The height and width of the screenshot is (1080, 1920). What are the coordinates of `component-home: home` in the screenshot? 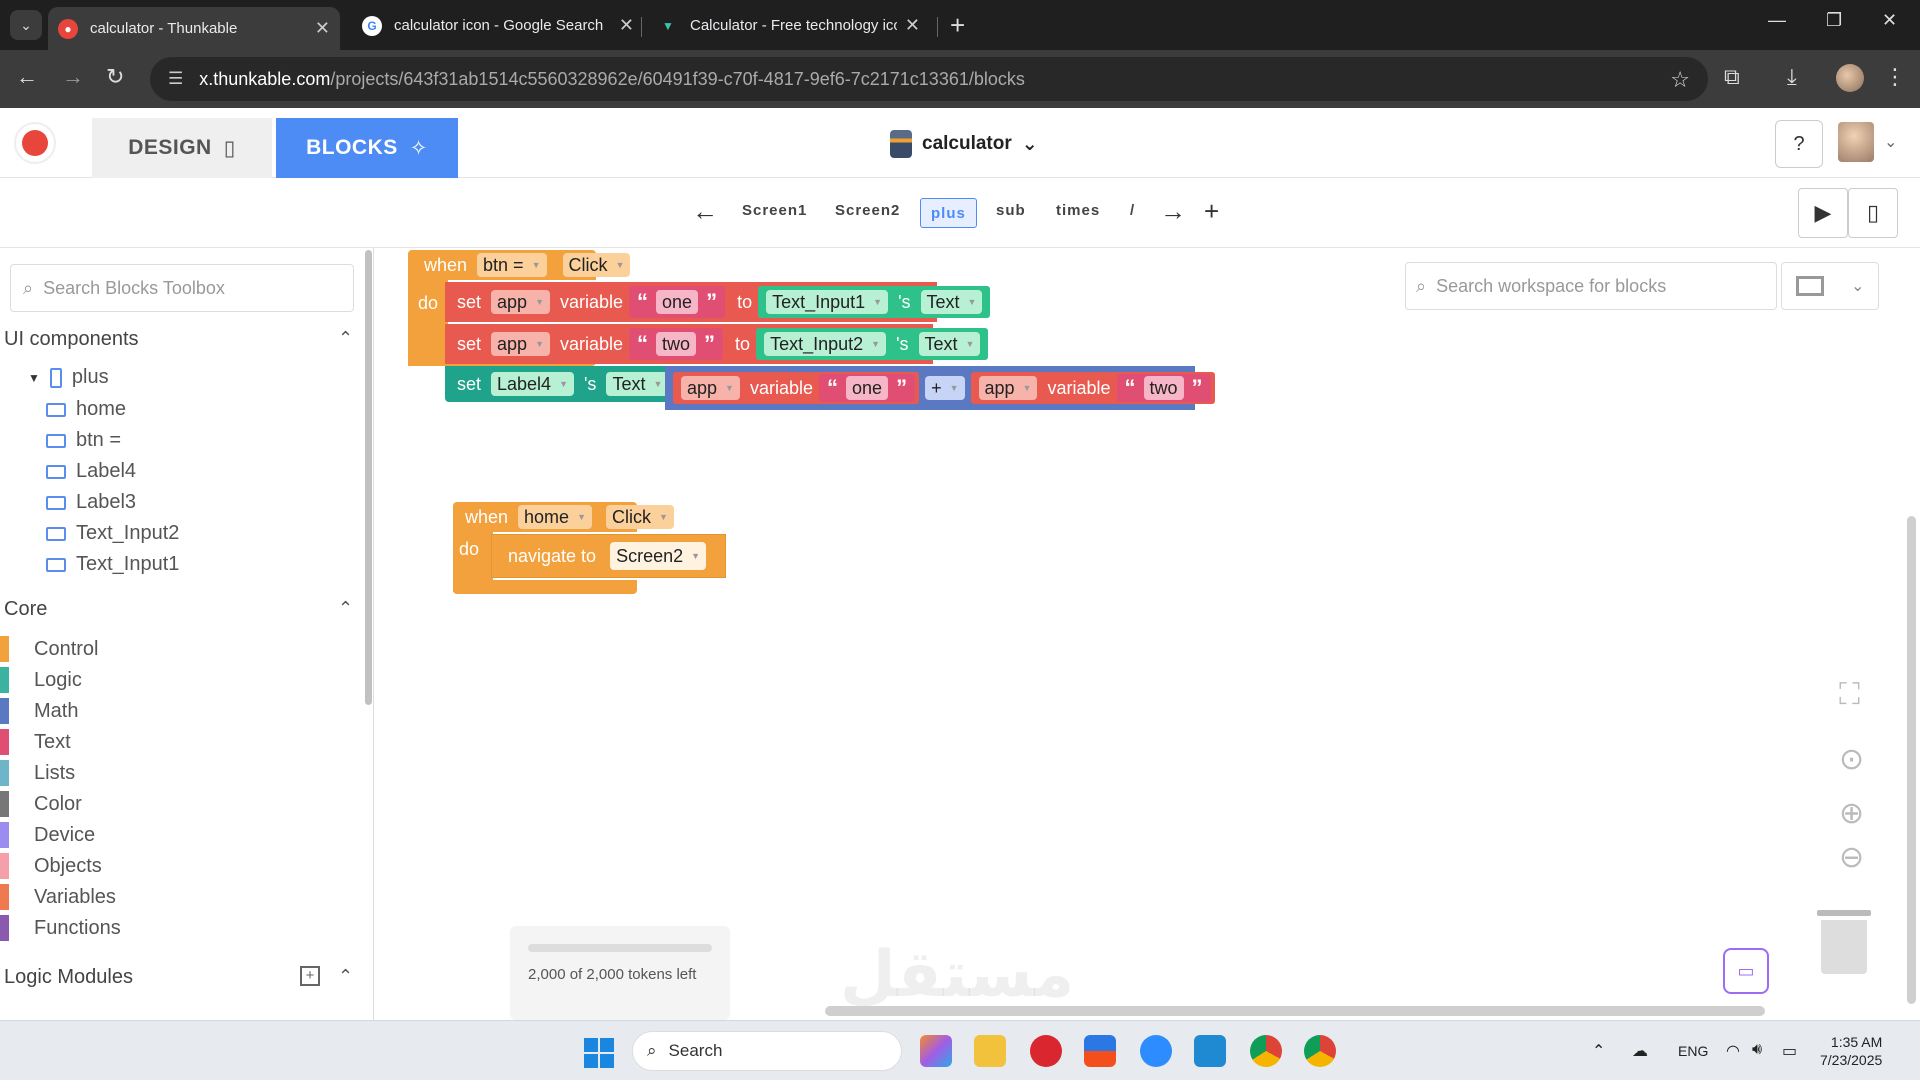 It's located at (86, 409).